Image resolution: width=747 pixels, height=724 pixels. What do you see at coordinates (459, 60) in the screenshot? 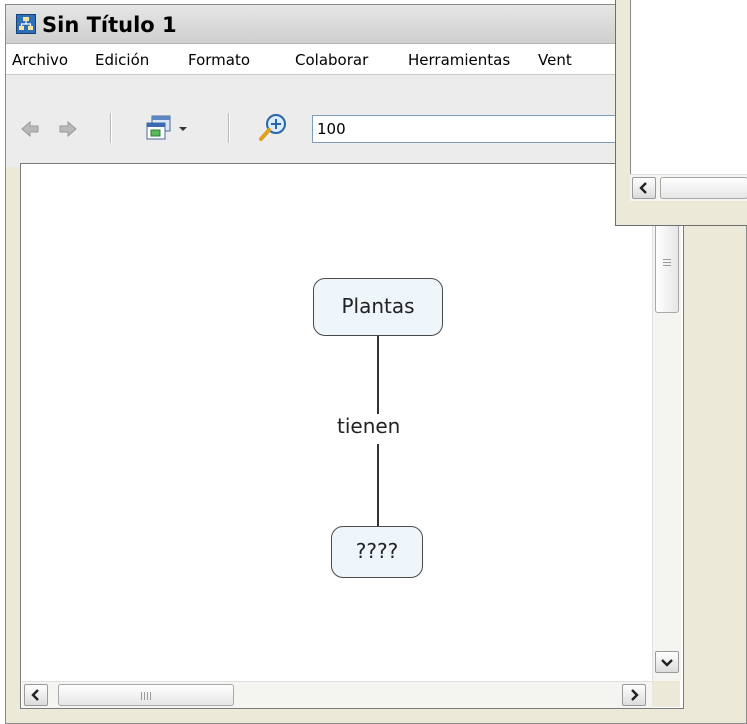
I see `menu-herramientas: Herramientas` at bounding box center [459, 60].